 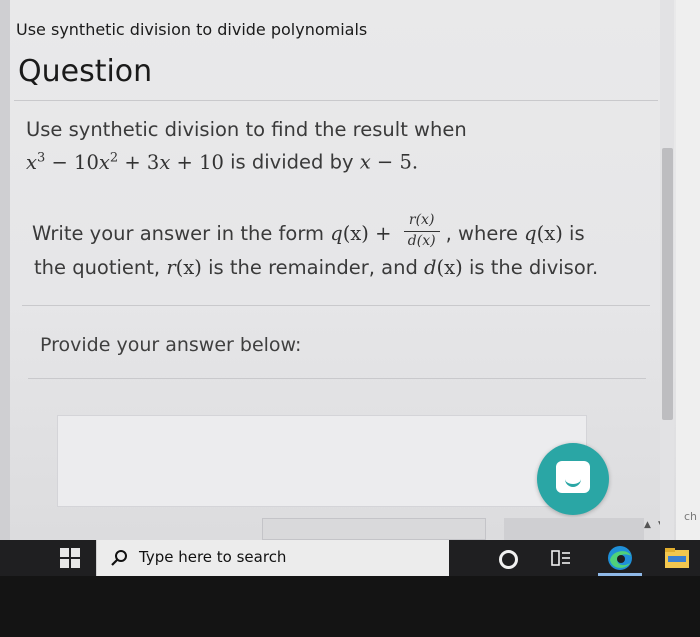 I want to click on search-icon, so click(x=119, y=558).